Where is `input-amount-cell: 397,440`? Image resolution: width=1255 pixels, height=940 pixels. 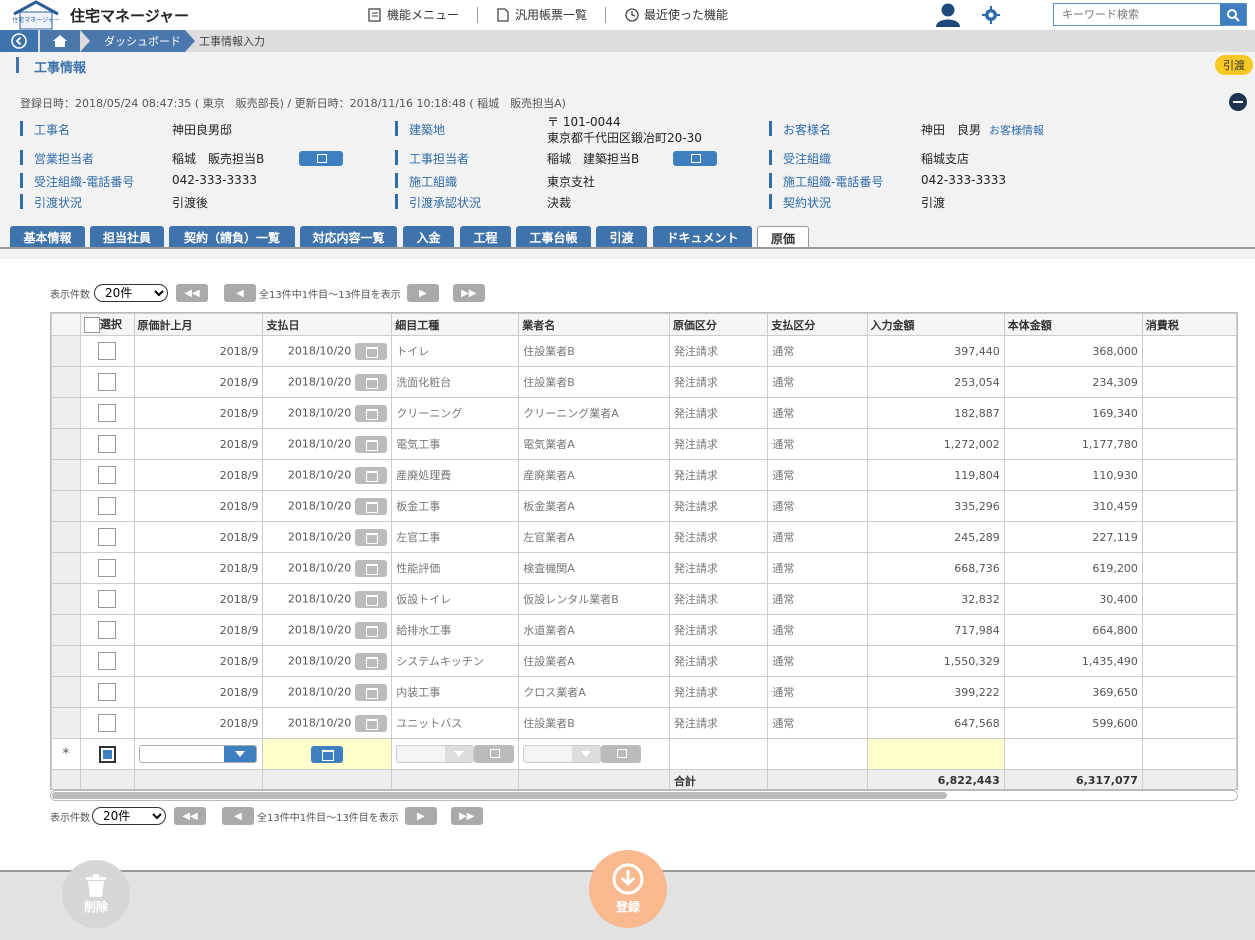 input-amount-cell: 397,440 is located at coordinates (935, 351).